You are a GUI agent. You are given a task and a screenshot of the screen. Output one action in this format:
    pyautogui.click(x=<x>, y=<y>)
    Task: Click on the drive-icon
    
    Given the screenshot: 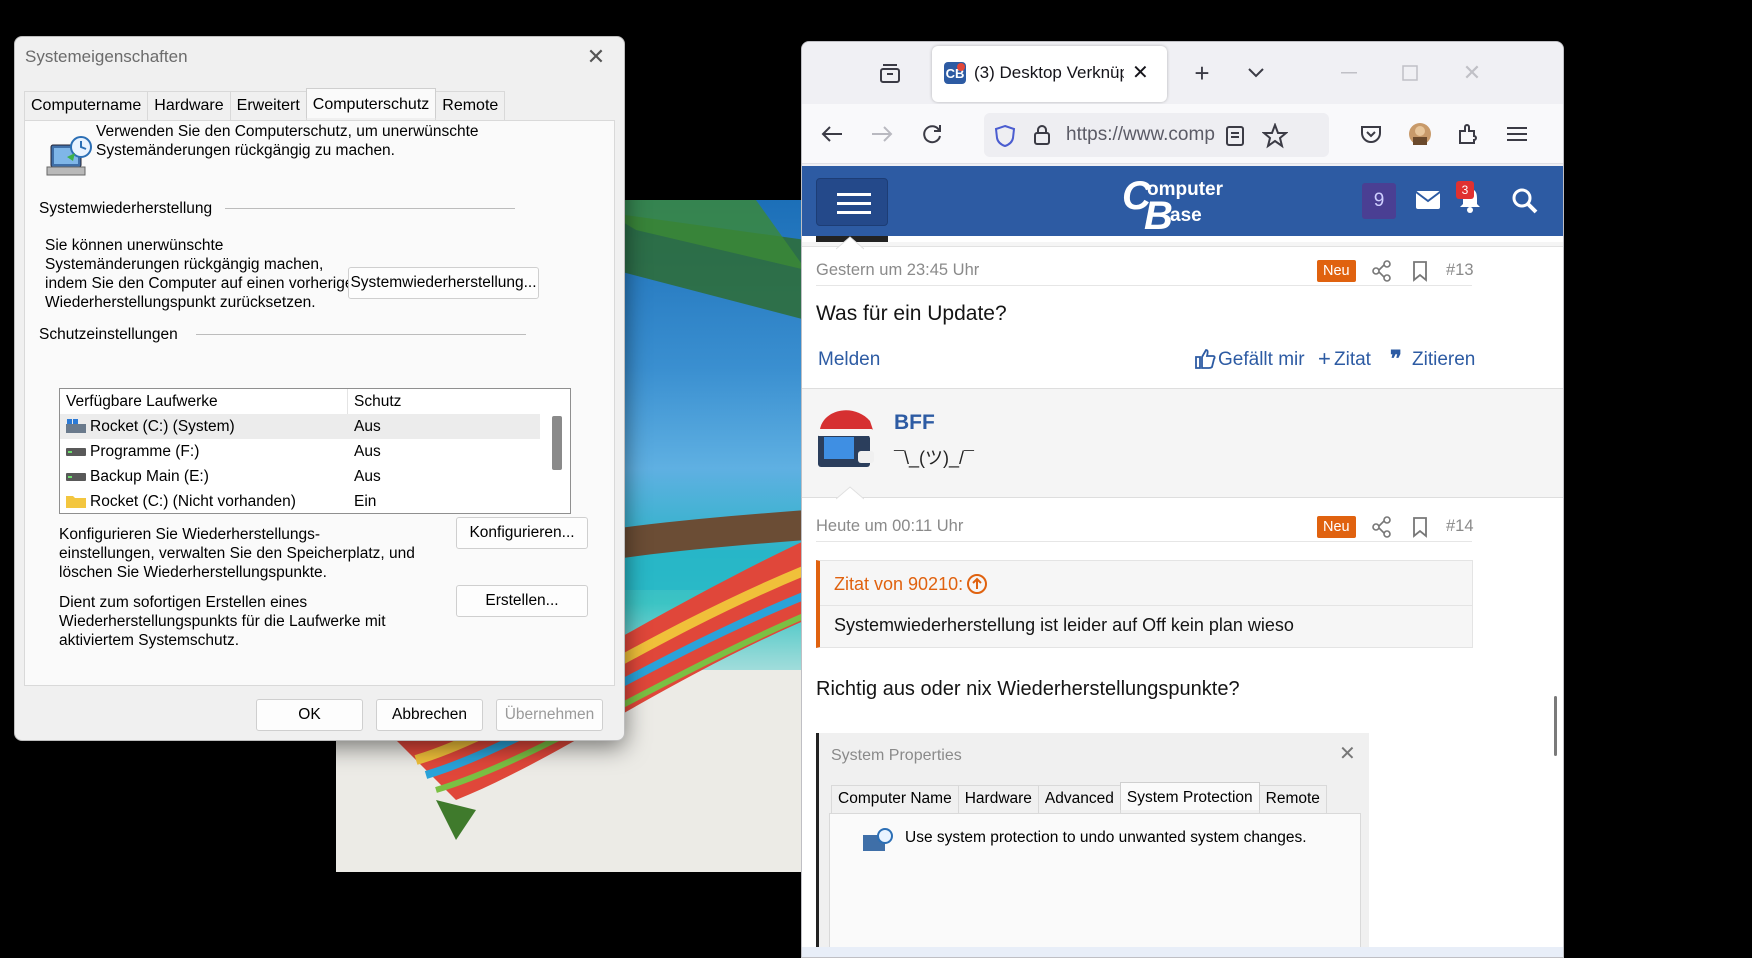 What is the action you would take?
    pyautogui.click(x=76, y=452)
    